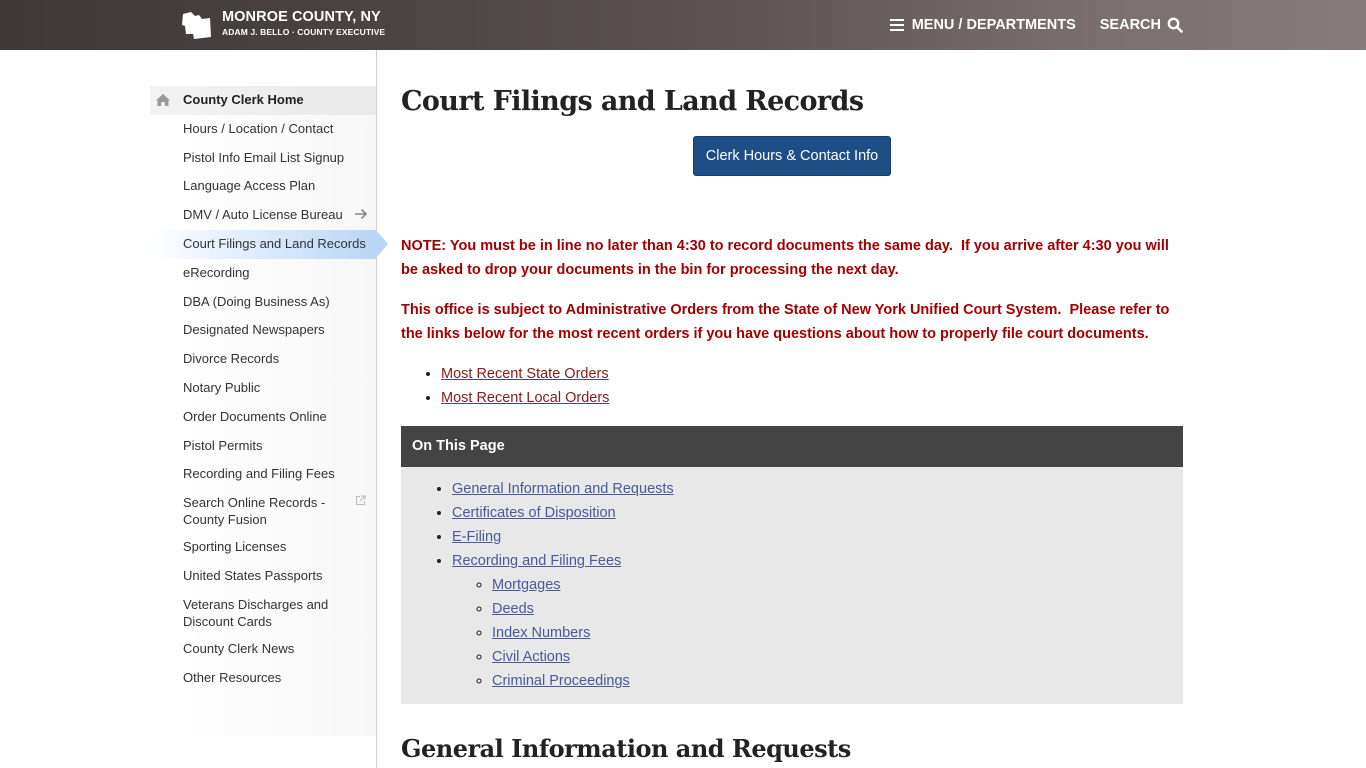 This screenshot has width=1366, height=768. Describe the element at coordinates (541, 633) in the screenshot. I see `anchor-index-numbers: Index Numbers` at that location.